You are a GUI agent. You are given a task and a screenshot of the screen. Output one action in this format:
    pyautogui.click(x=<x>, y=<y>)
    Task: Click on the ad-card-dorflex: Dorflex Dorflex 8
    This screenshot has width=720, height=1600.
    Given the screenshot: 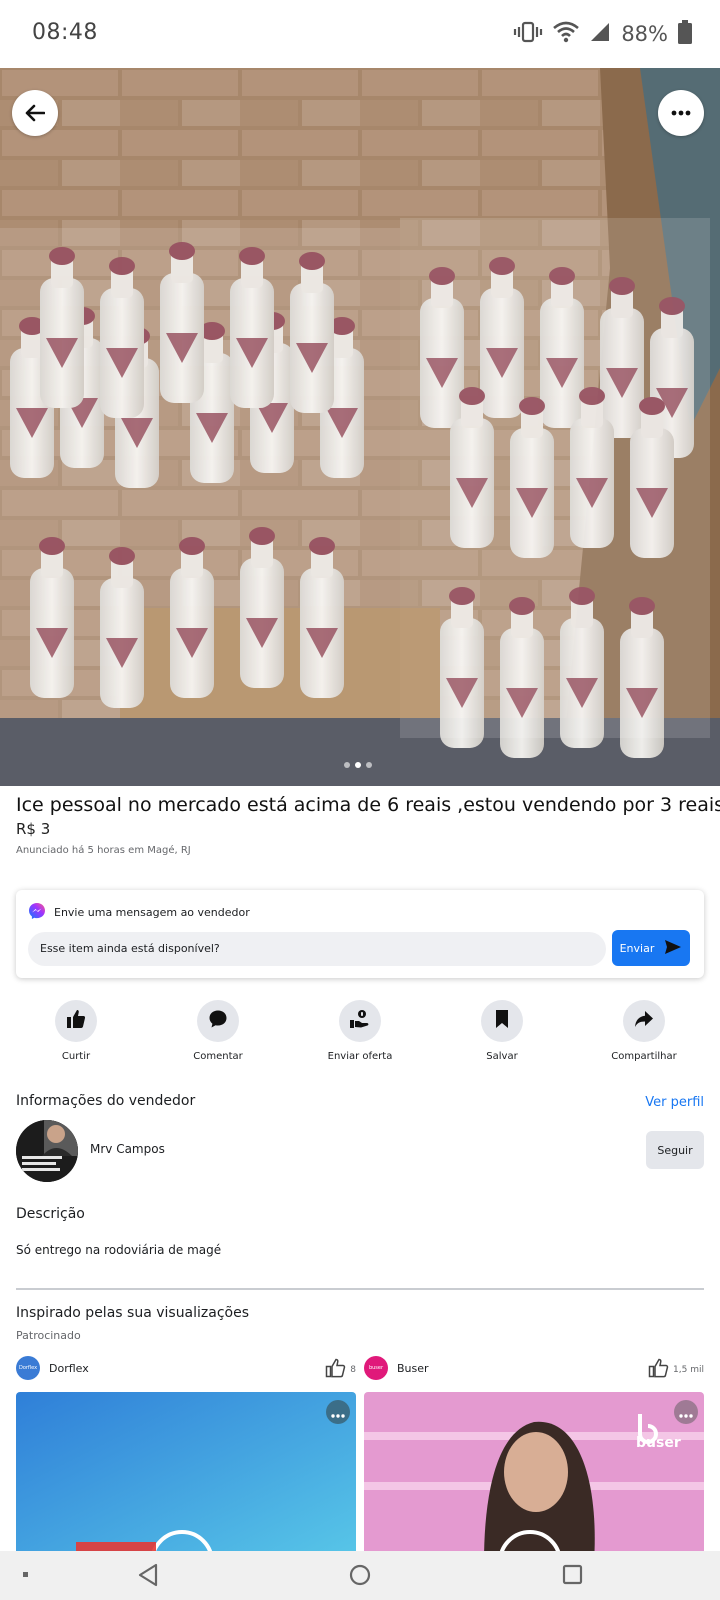 What is the action you would take?
    pyautogui.click(x=186, y=1458)
    